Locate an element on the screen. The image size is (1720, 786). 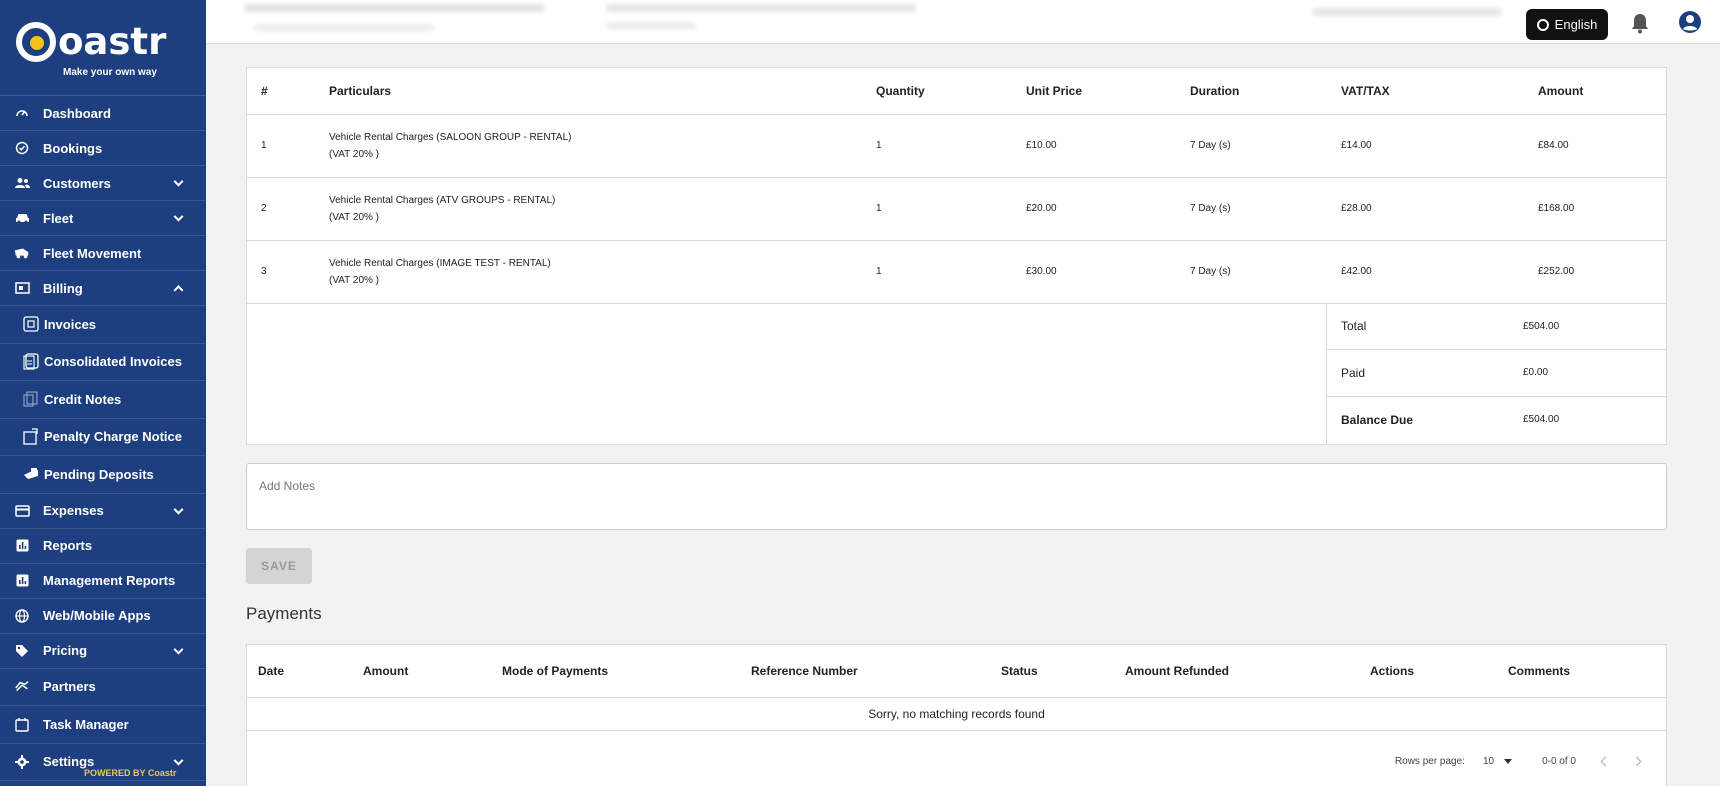
brand-name: oastr is located at coordinates (112, 41).